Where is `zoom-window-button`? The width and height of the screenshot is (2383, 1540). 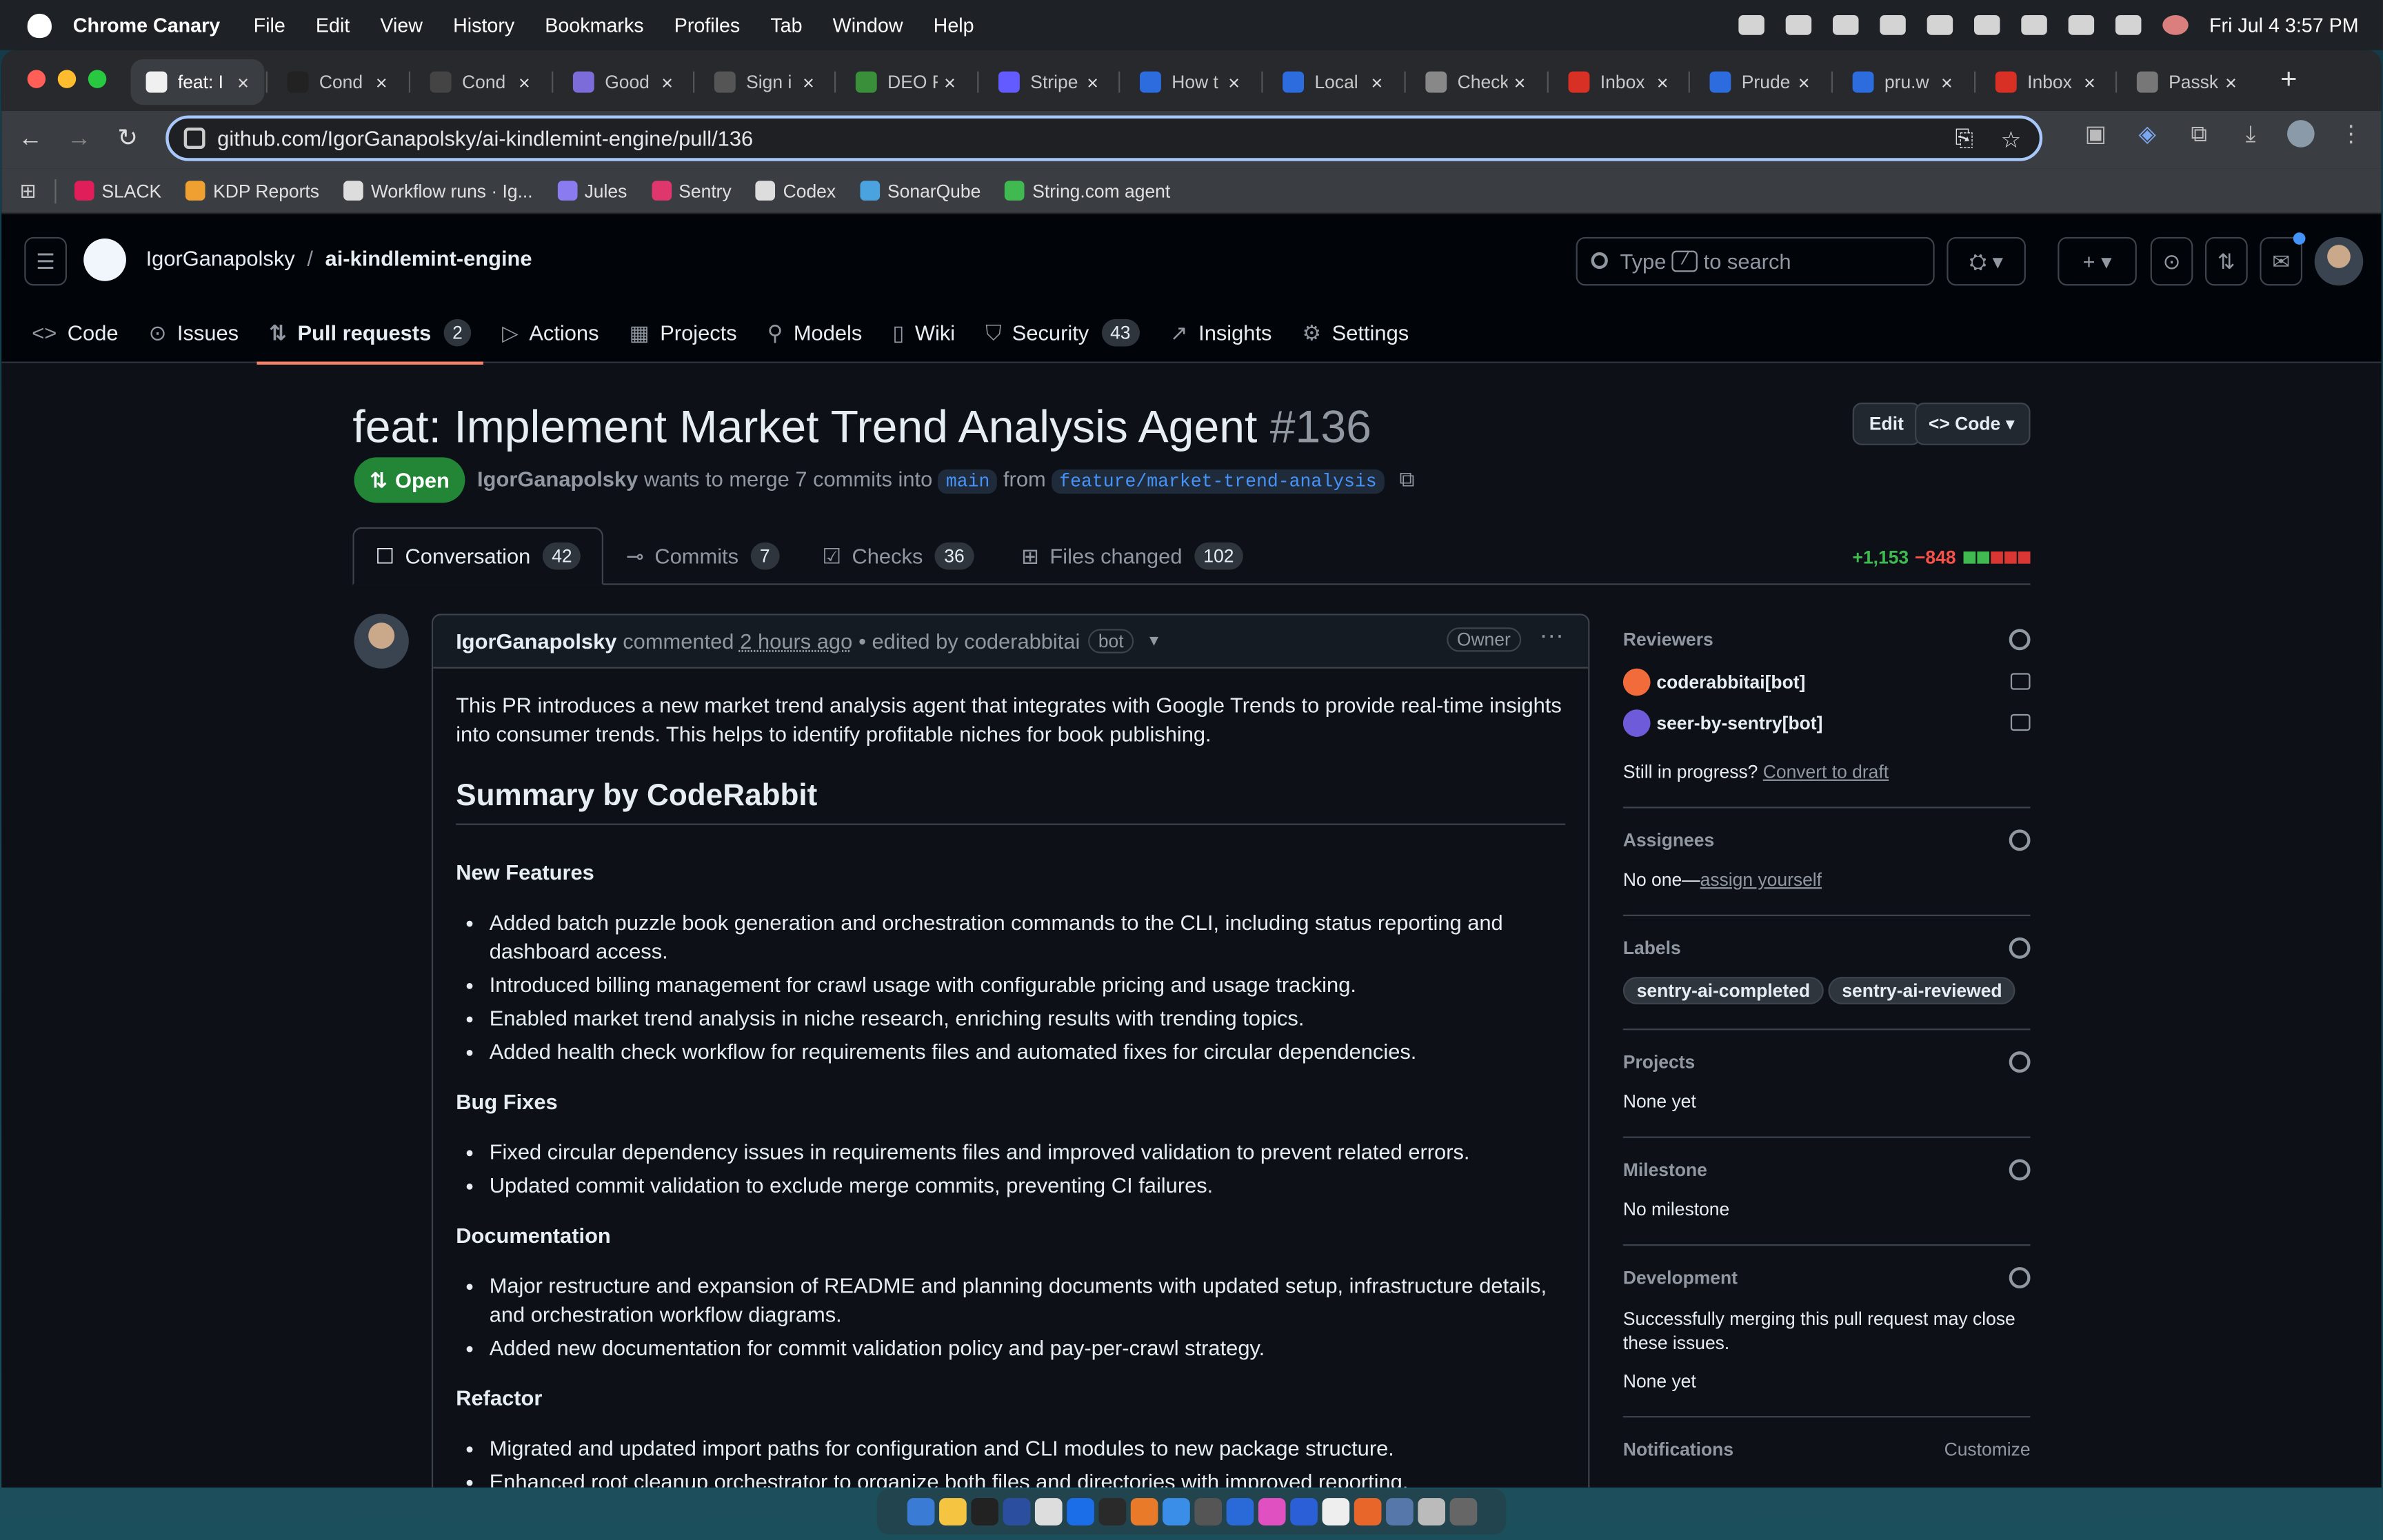 zoom-window-button is located at coordinates (97, 79).